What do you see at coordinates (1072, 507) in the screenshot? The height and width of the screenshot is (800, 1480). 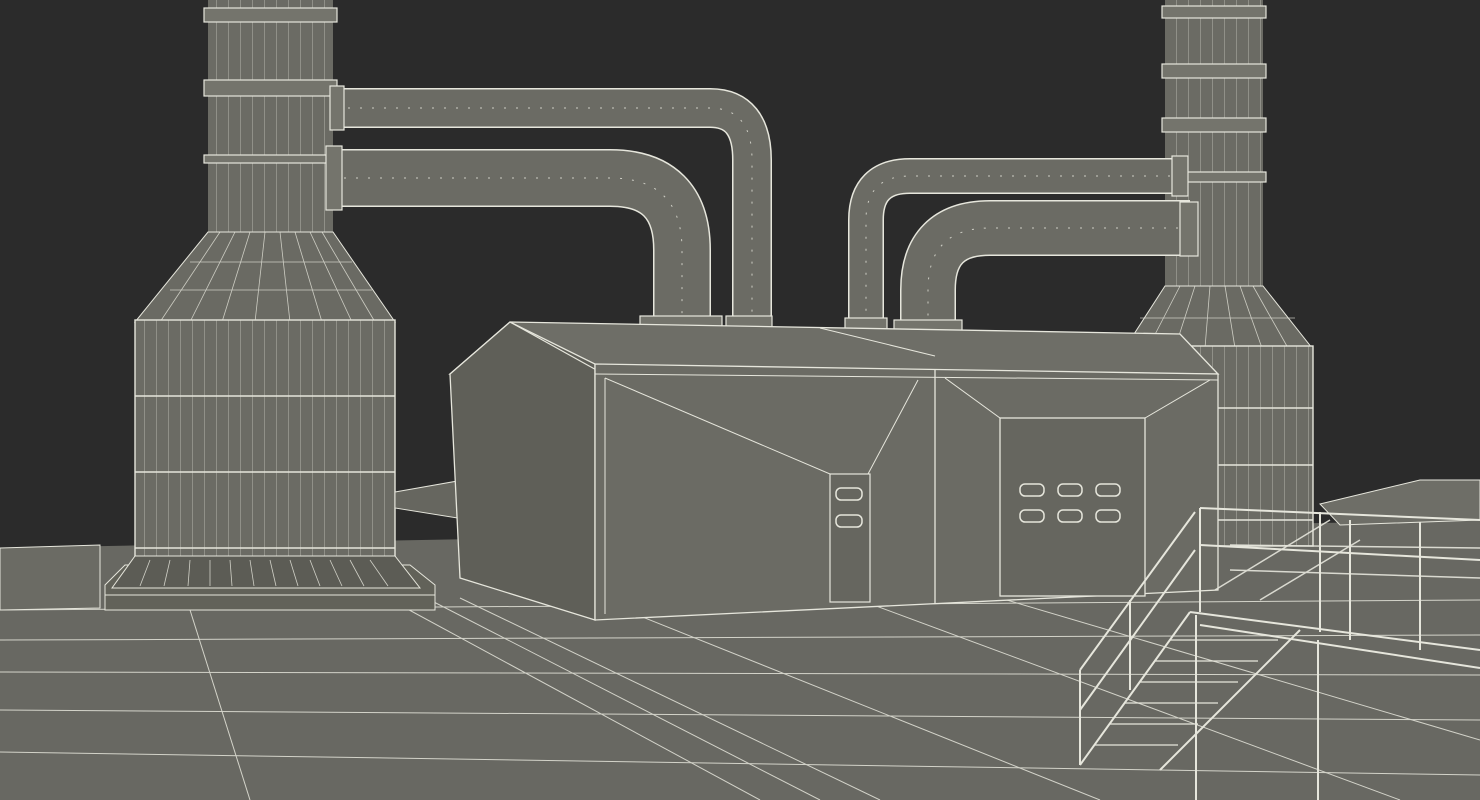 I see `garage-door` at bounding box center [1072, 507].